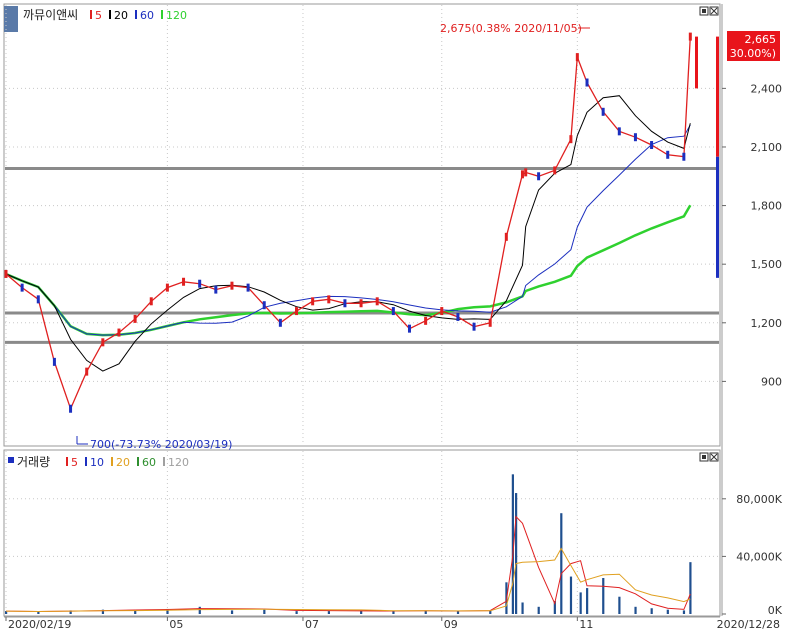 Image resolution: width=786 pixels, height=636 pixels. I want to click on price-panel-restore-icon, so click(704, 11).